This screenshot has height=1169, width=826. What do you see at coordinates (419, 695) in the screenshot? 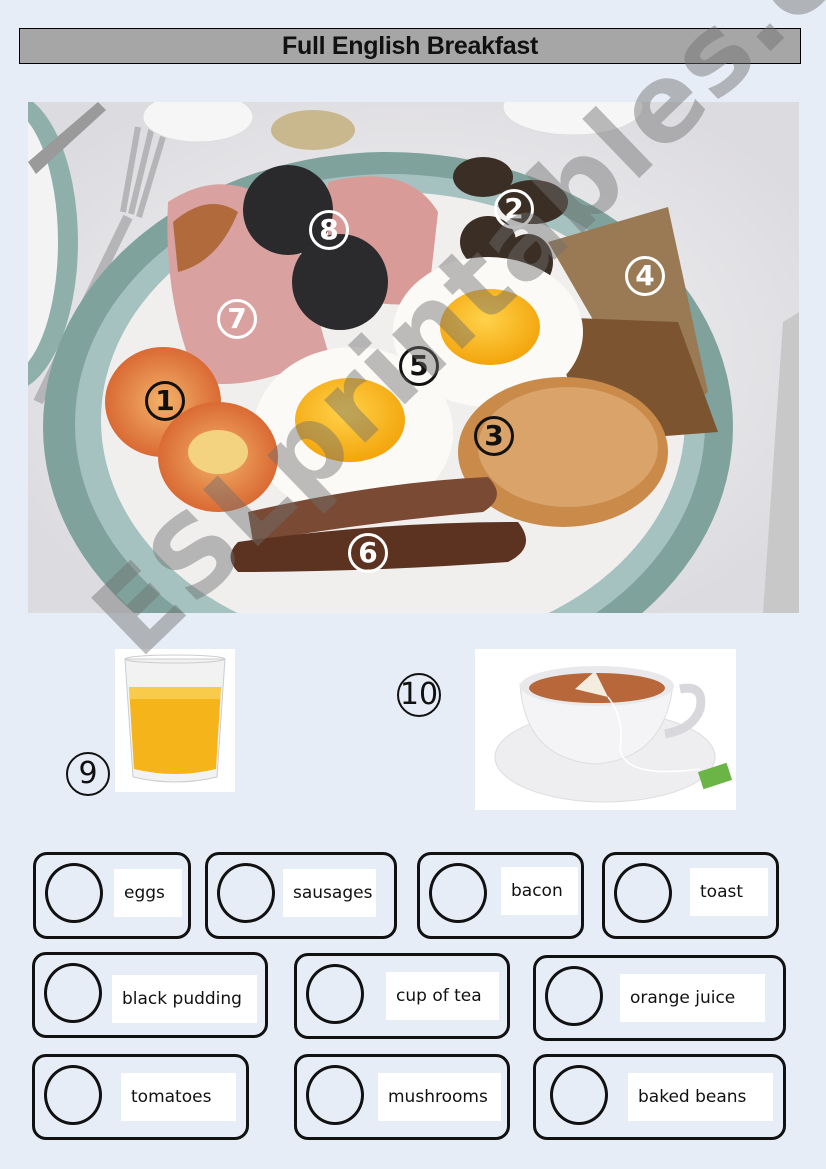
I see `marker-10: 10` at bounding box center [419, 695].